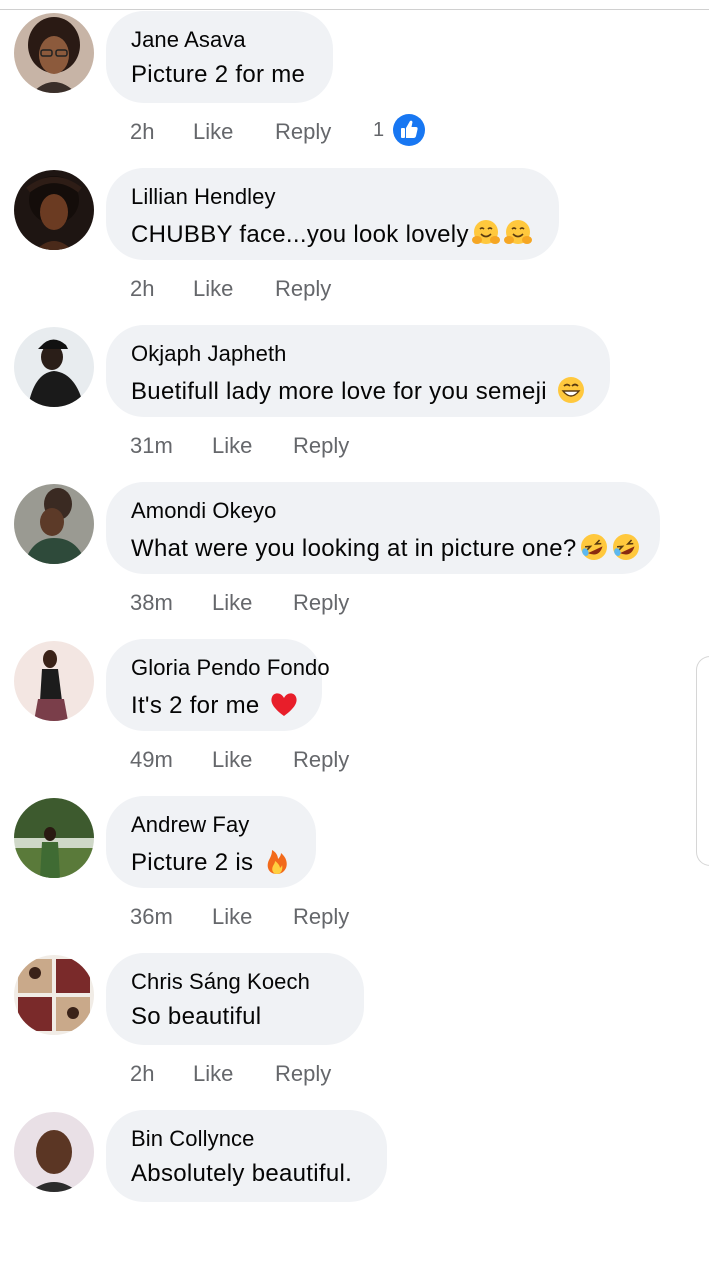 This screenshot has height=1267, width=709. Describe the element at coordinates (209, 354) in the screenshot. I see `comment-author: Okjaph Japheth` at that location.